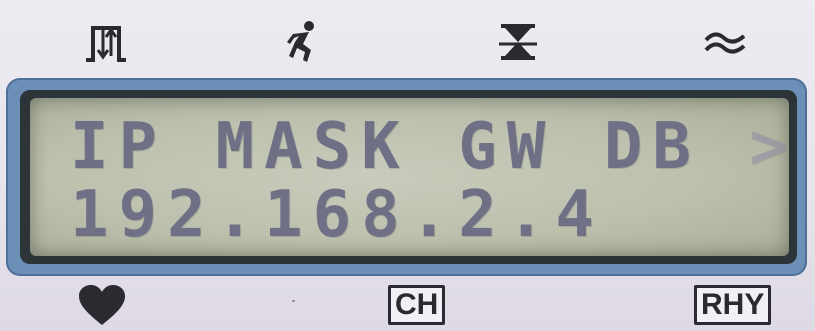 This screenshot has width=815, height=331. I want to click on divider-dot, so click(293, 301).